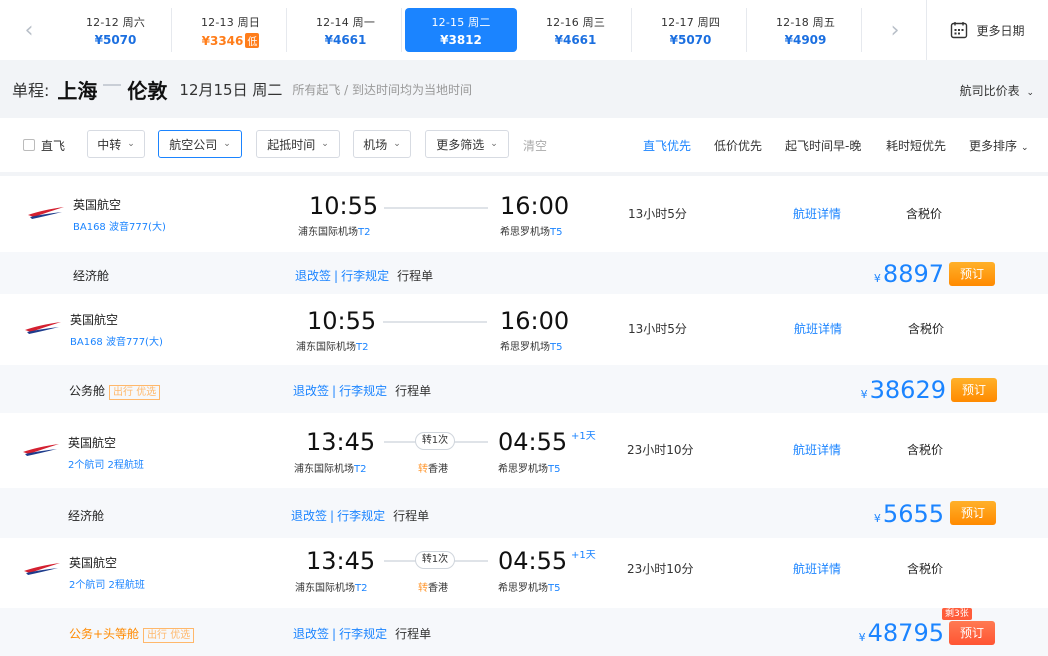 Image resolution: width=1048 pixels, height=656 pixels. I want to click on weekday-label: 周二, so click(479, 22).